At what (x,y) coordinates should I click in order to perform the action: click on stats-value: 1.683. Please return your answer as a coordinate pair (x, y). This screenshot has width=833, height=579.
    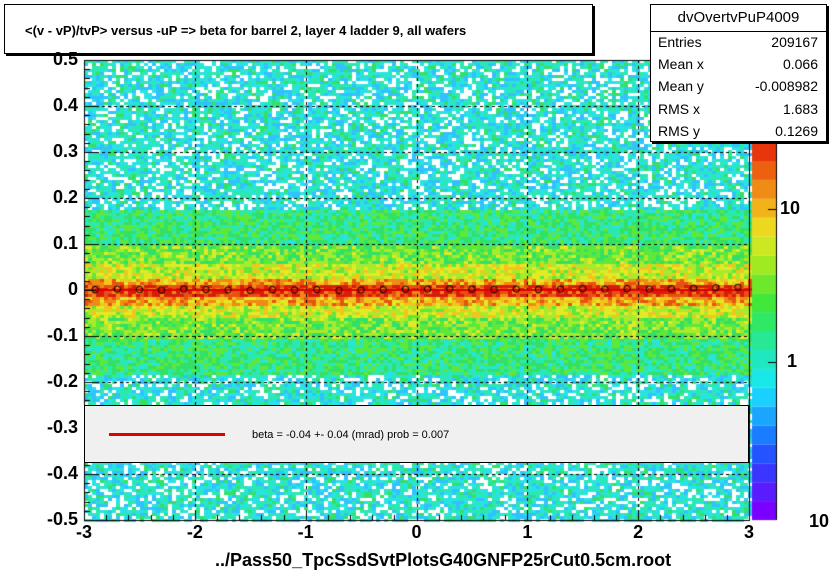
    Looking at the image, I should click on (800, 109).